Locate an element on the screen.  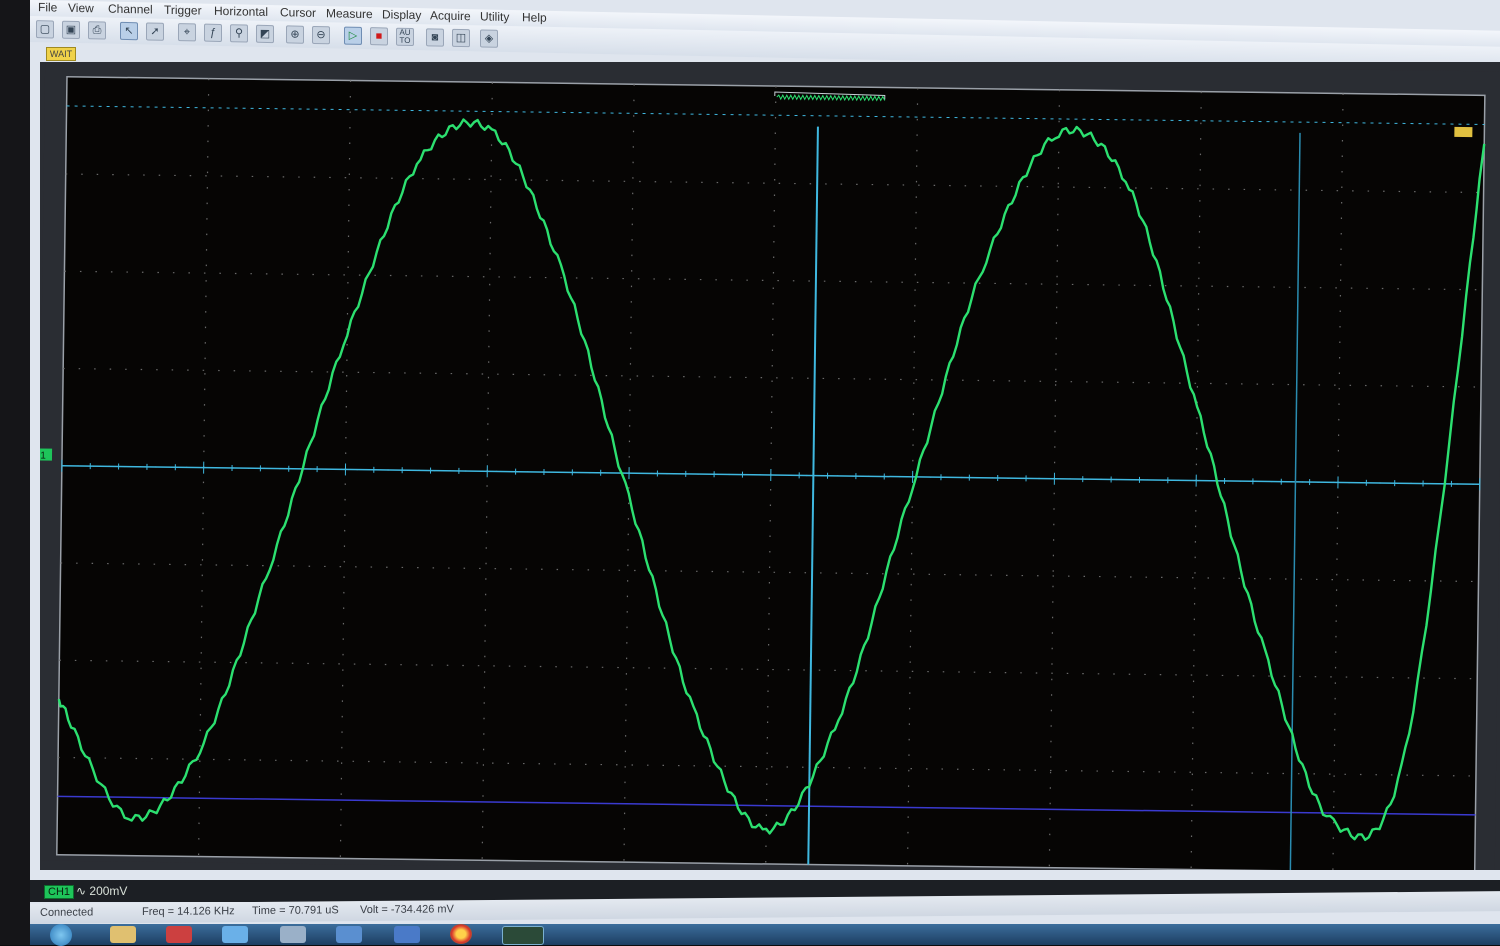
ch1-scale: ∿ 200mV is located at coordinates (101, 891).